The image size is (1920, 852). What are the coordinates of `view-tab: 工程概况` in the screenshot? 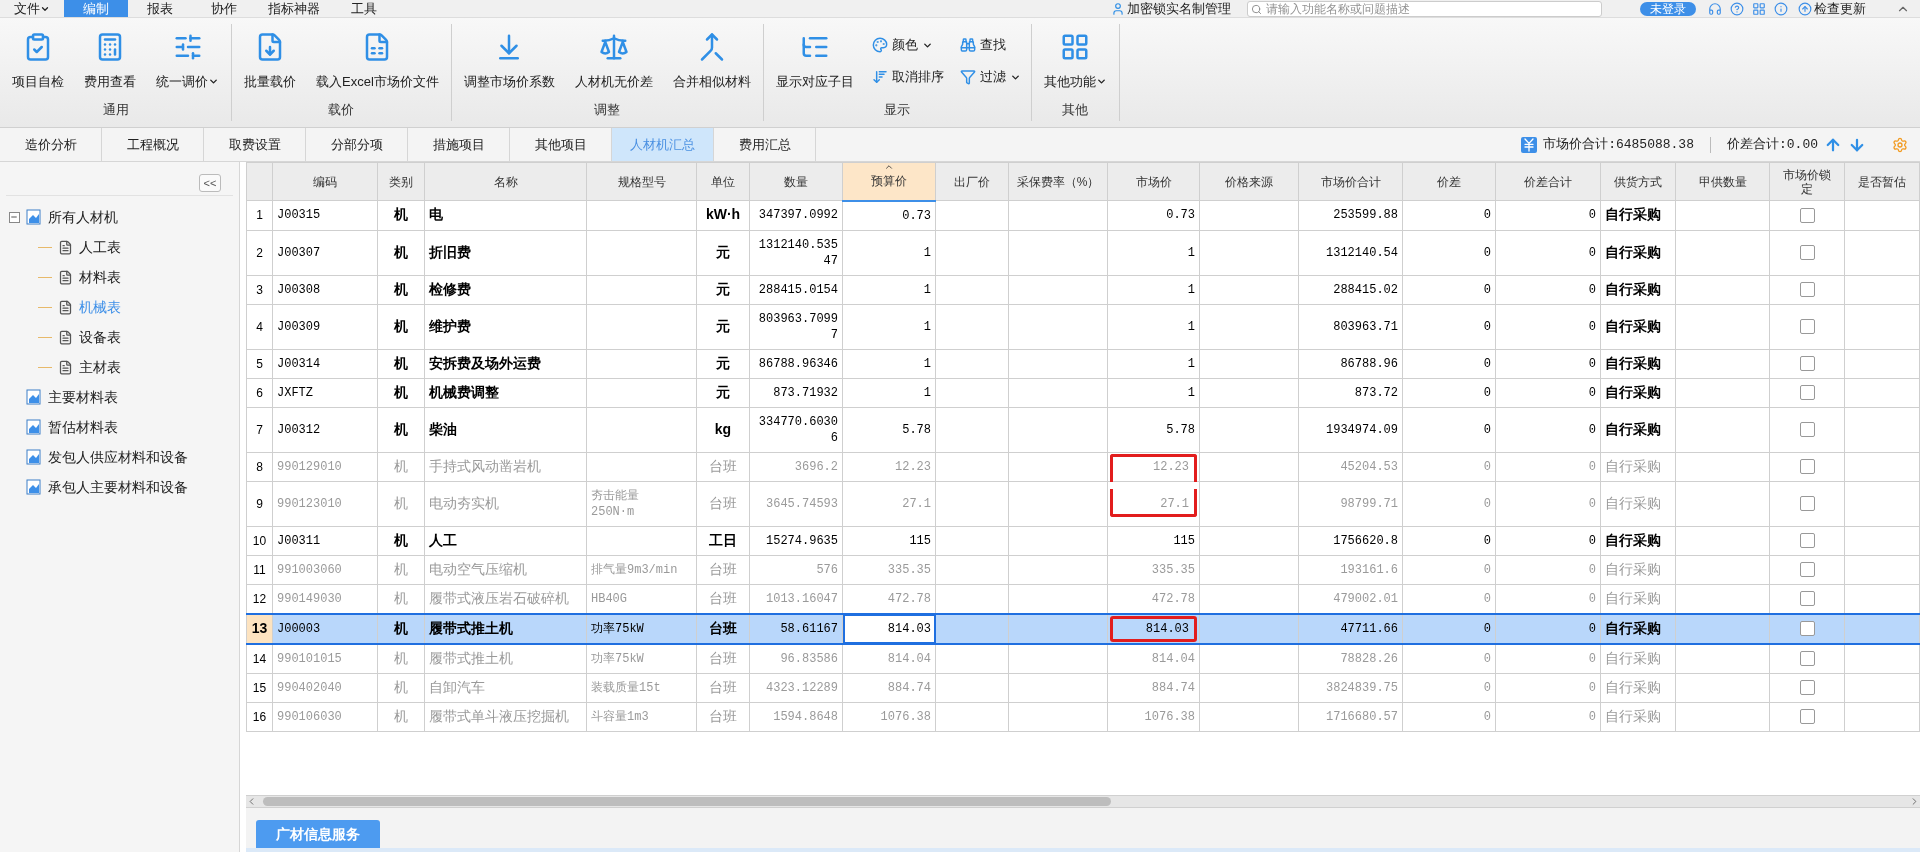 It's located at (153, 144).